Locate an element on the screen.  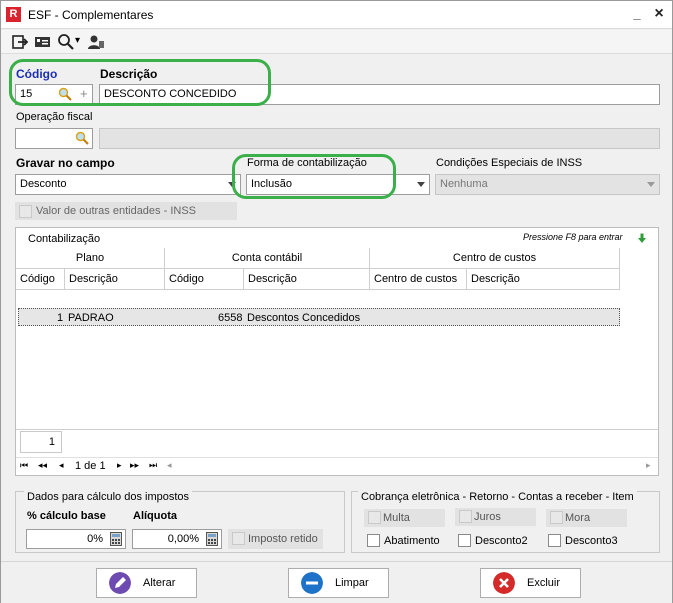
gravar-select: Desconto is located at coordinates (128, 184).